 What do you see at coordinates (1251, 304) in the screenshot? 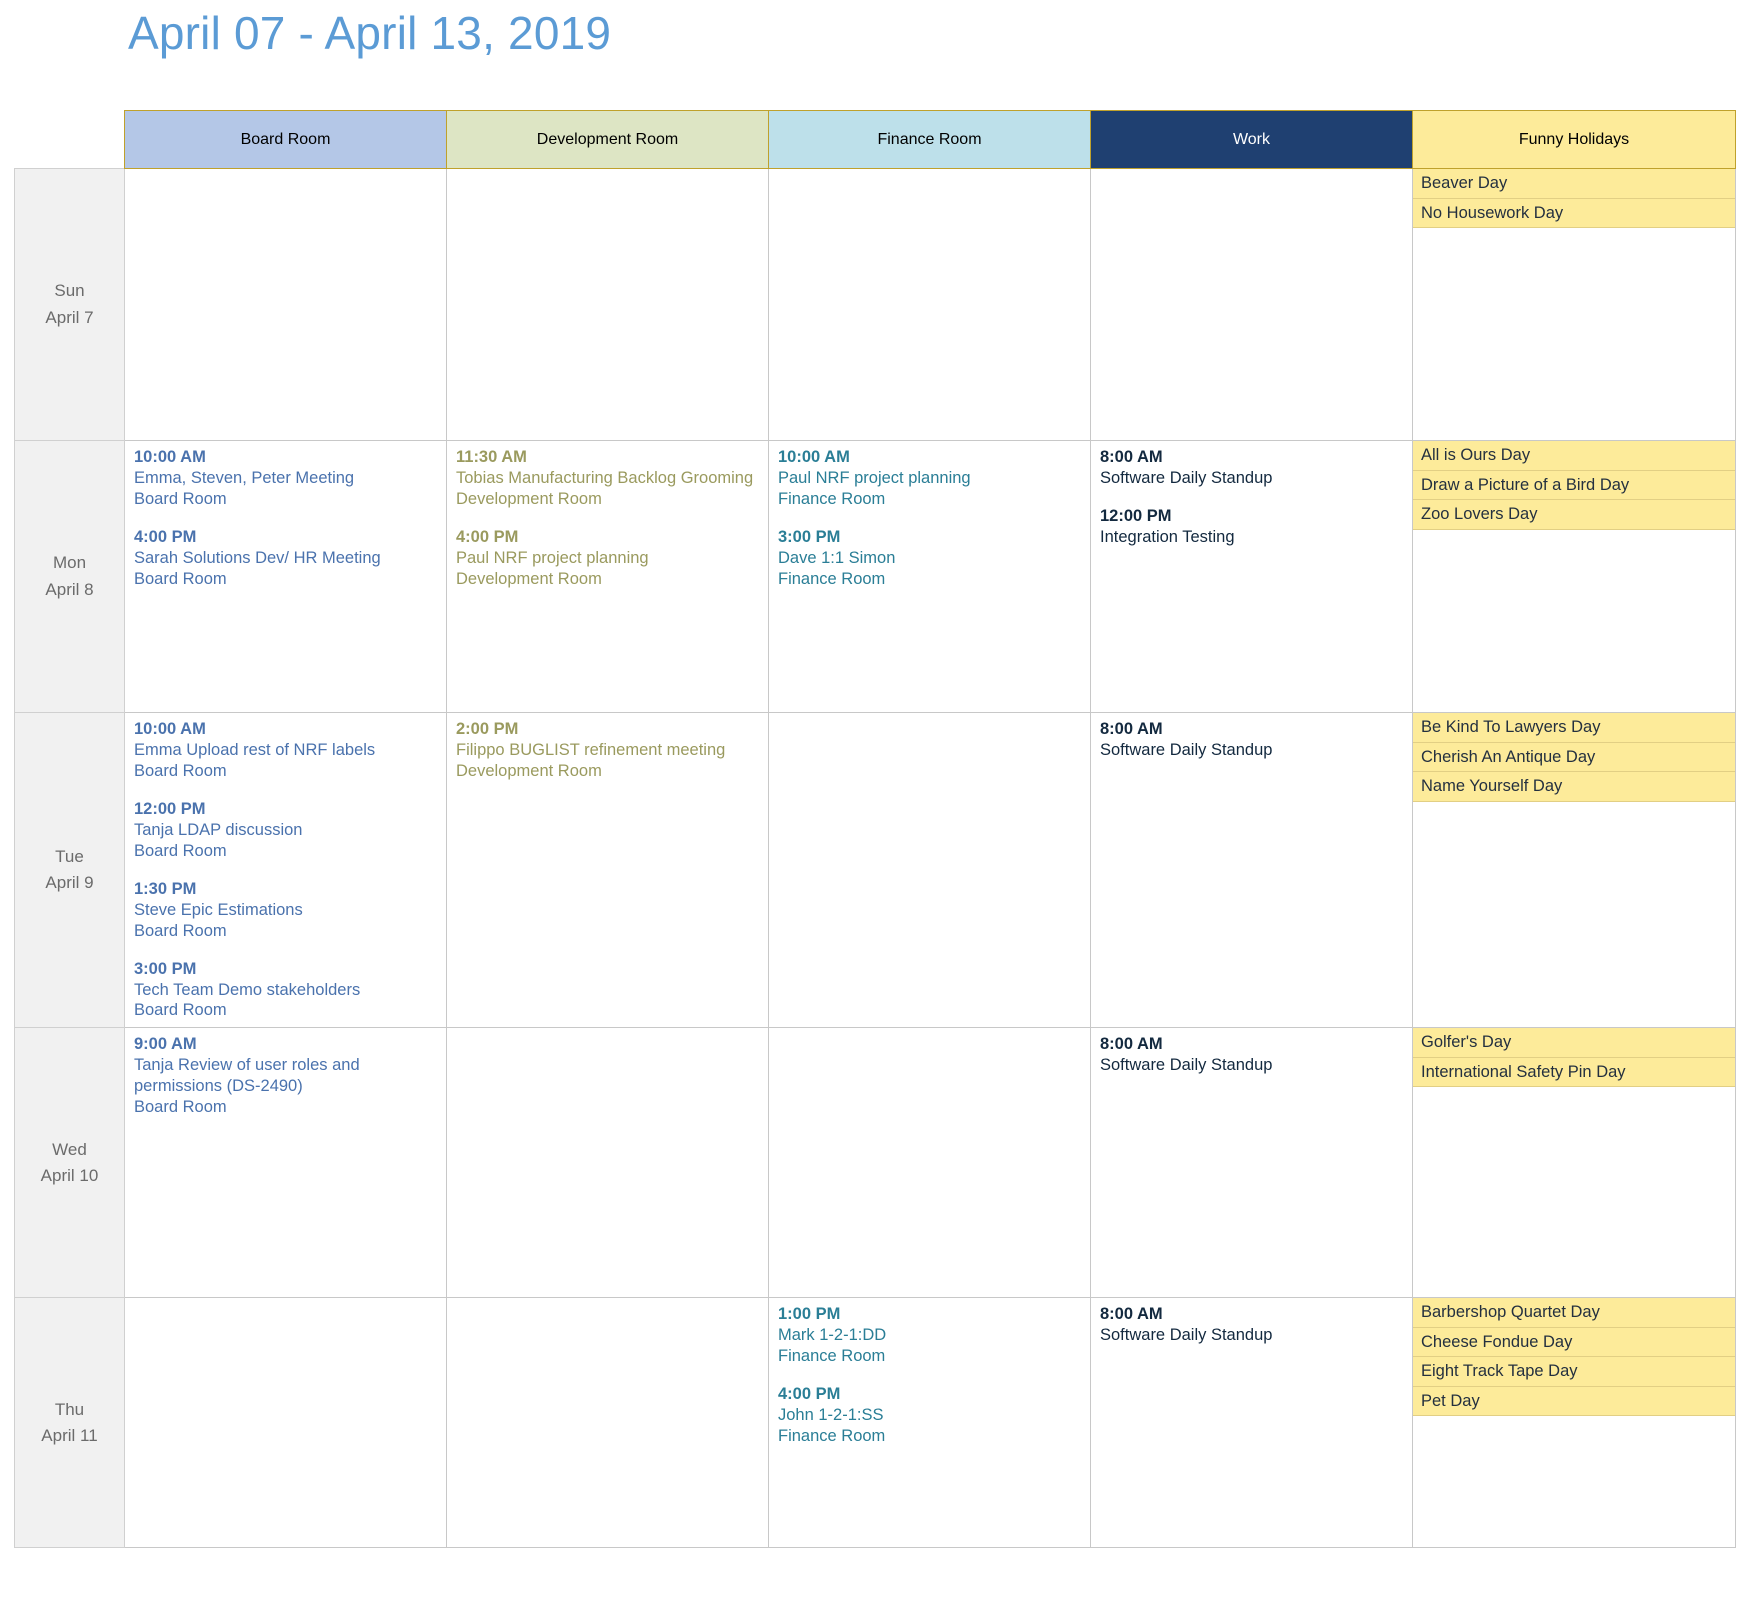
I see `events-cell-work` at bounding box center [1251, 304].